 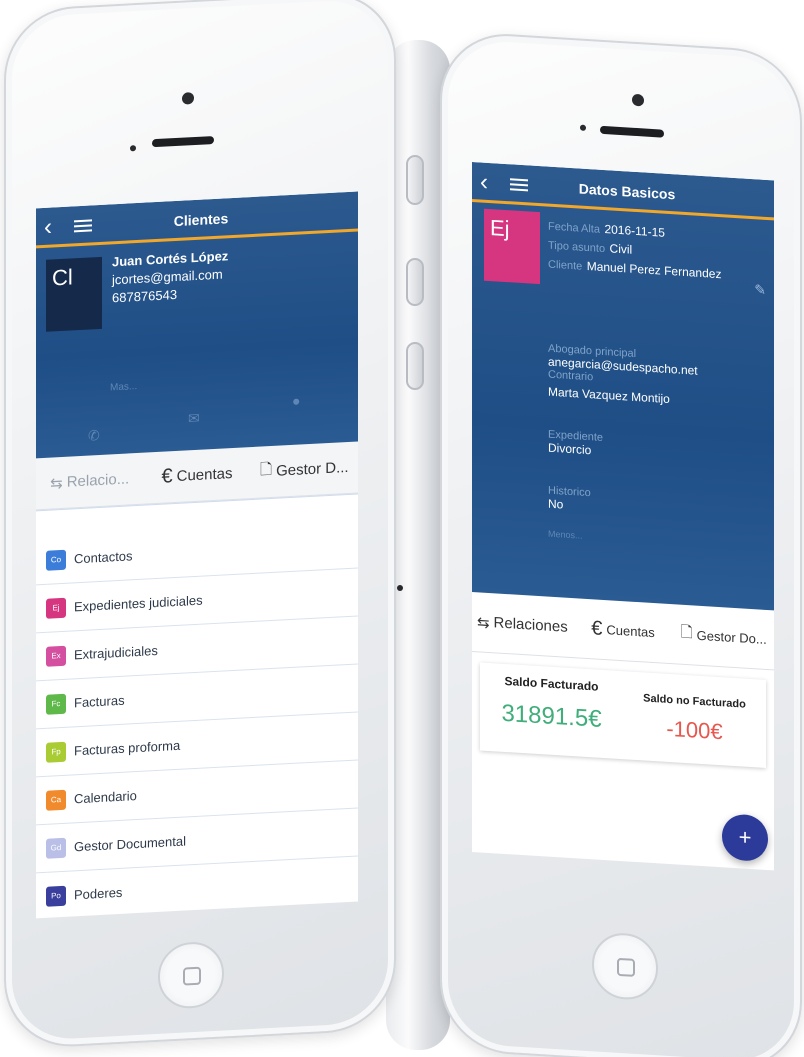 I want to click on list-item-label: Calendario, so click(x=105, y=797).